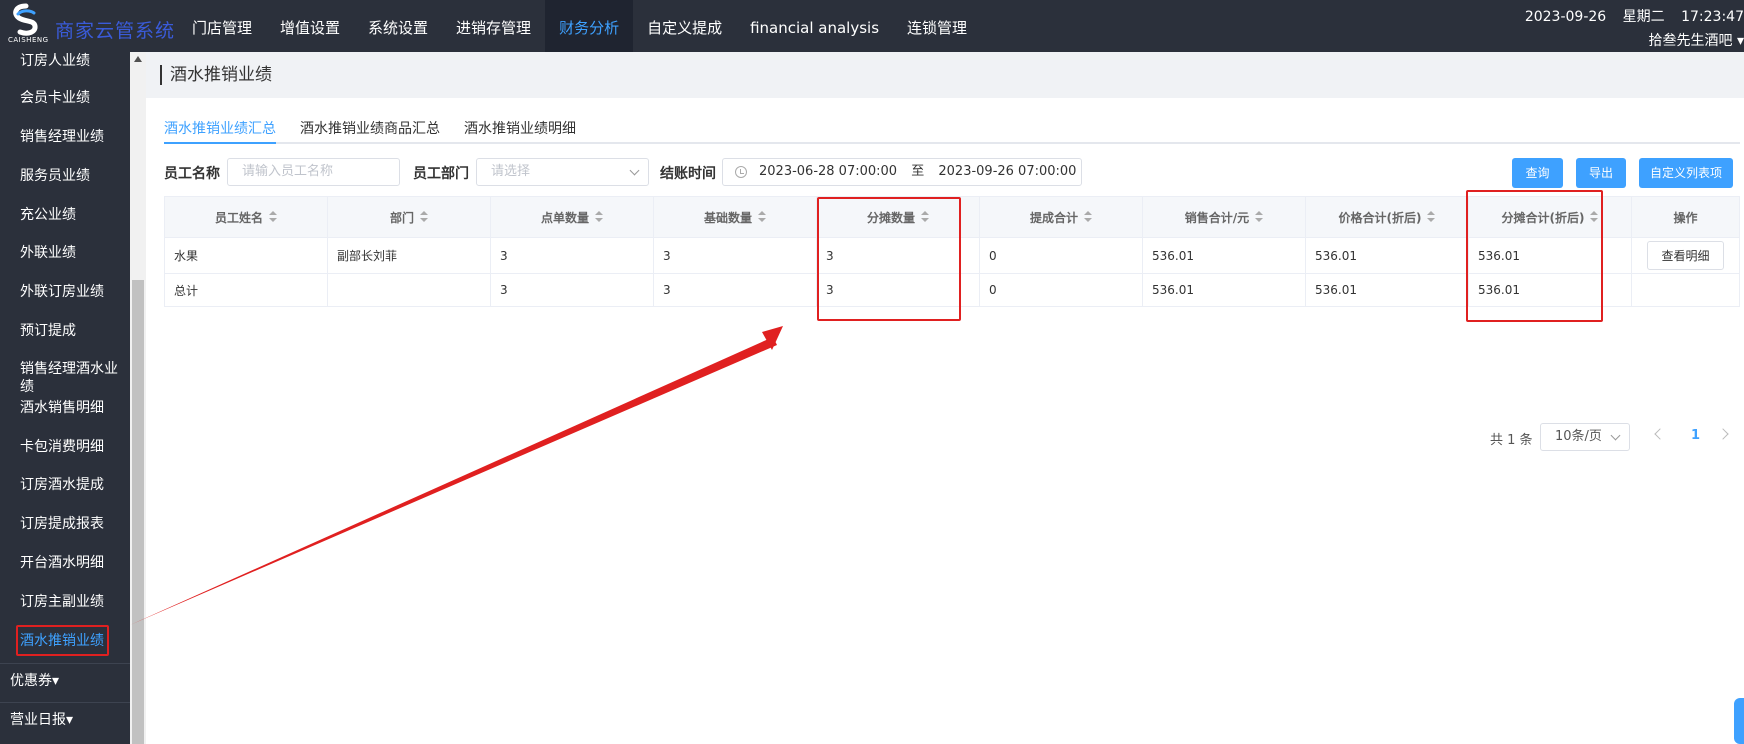  What do you see at coordinates (937, 26) in the screenshot?
I see `nav-item-chain: 连锁管理` at bounding box center [937, 26].